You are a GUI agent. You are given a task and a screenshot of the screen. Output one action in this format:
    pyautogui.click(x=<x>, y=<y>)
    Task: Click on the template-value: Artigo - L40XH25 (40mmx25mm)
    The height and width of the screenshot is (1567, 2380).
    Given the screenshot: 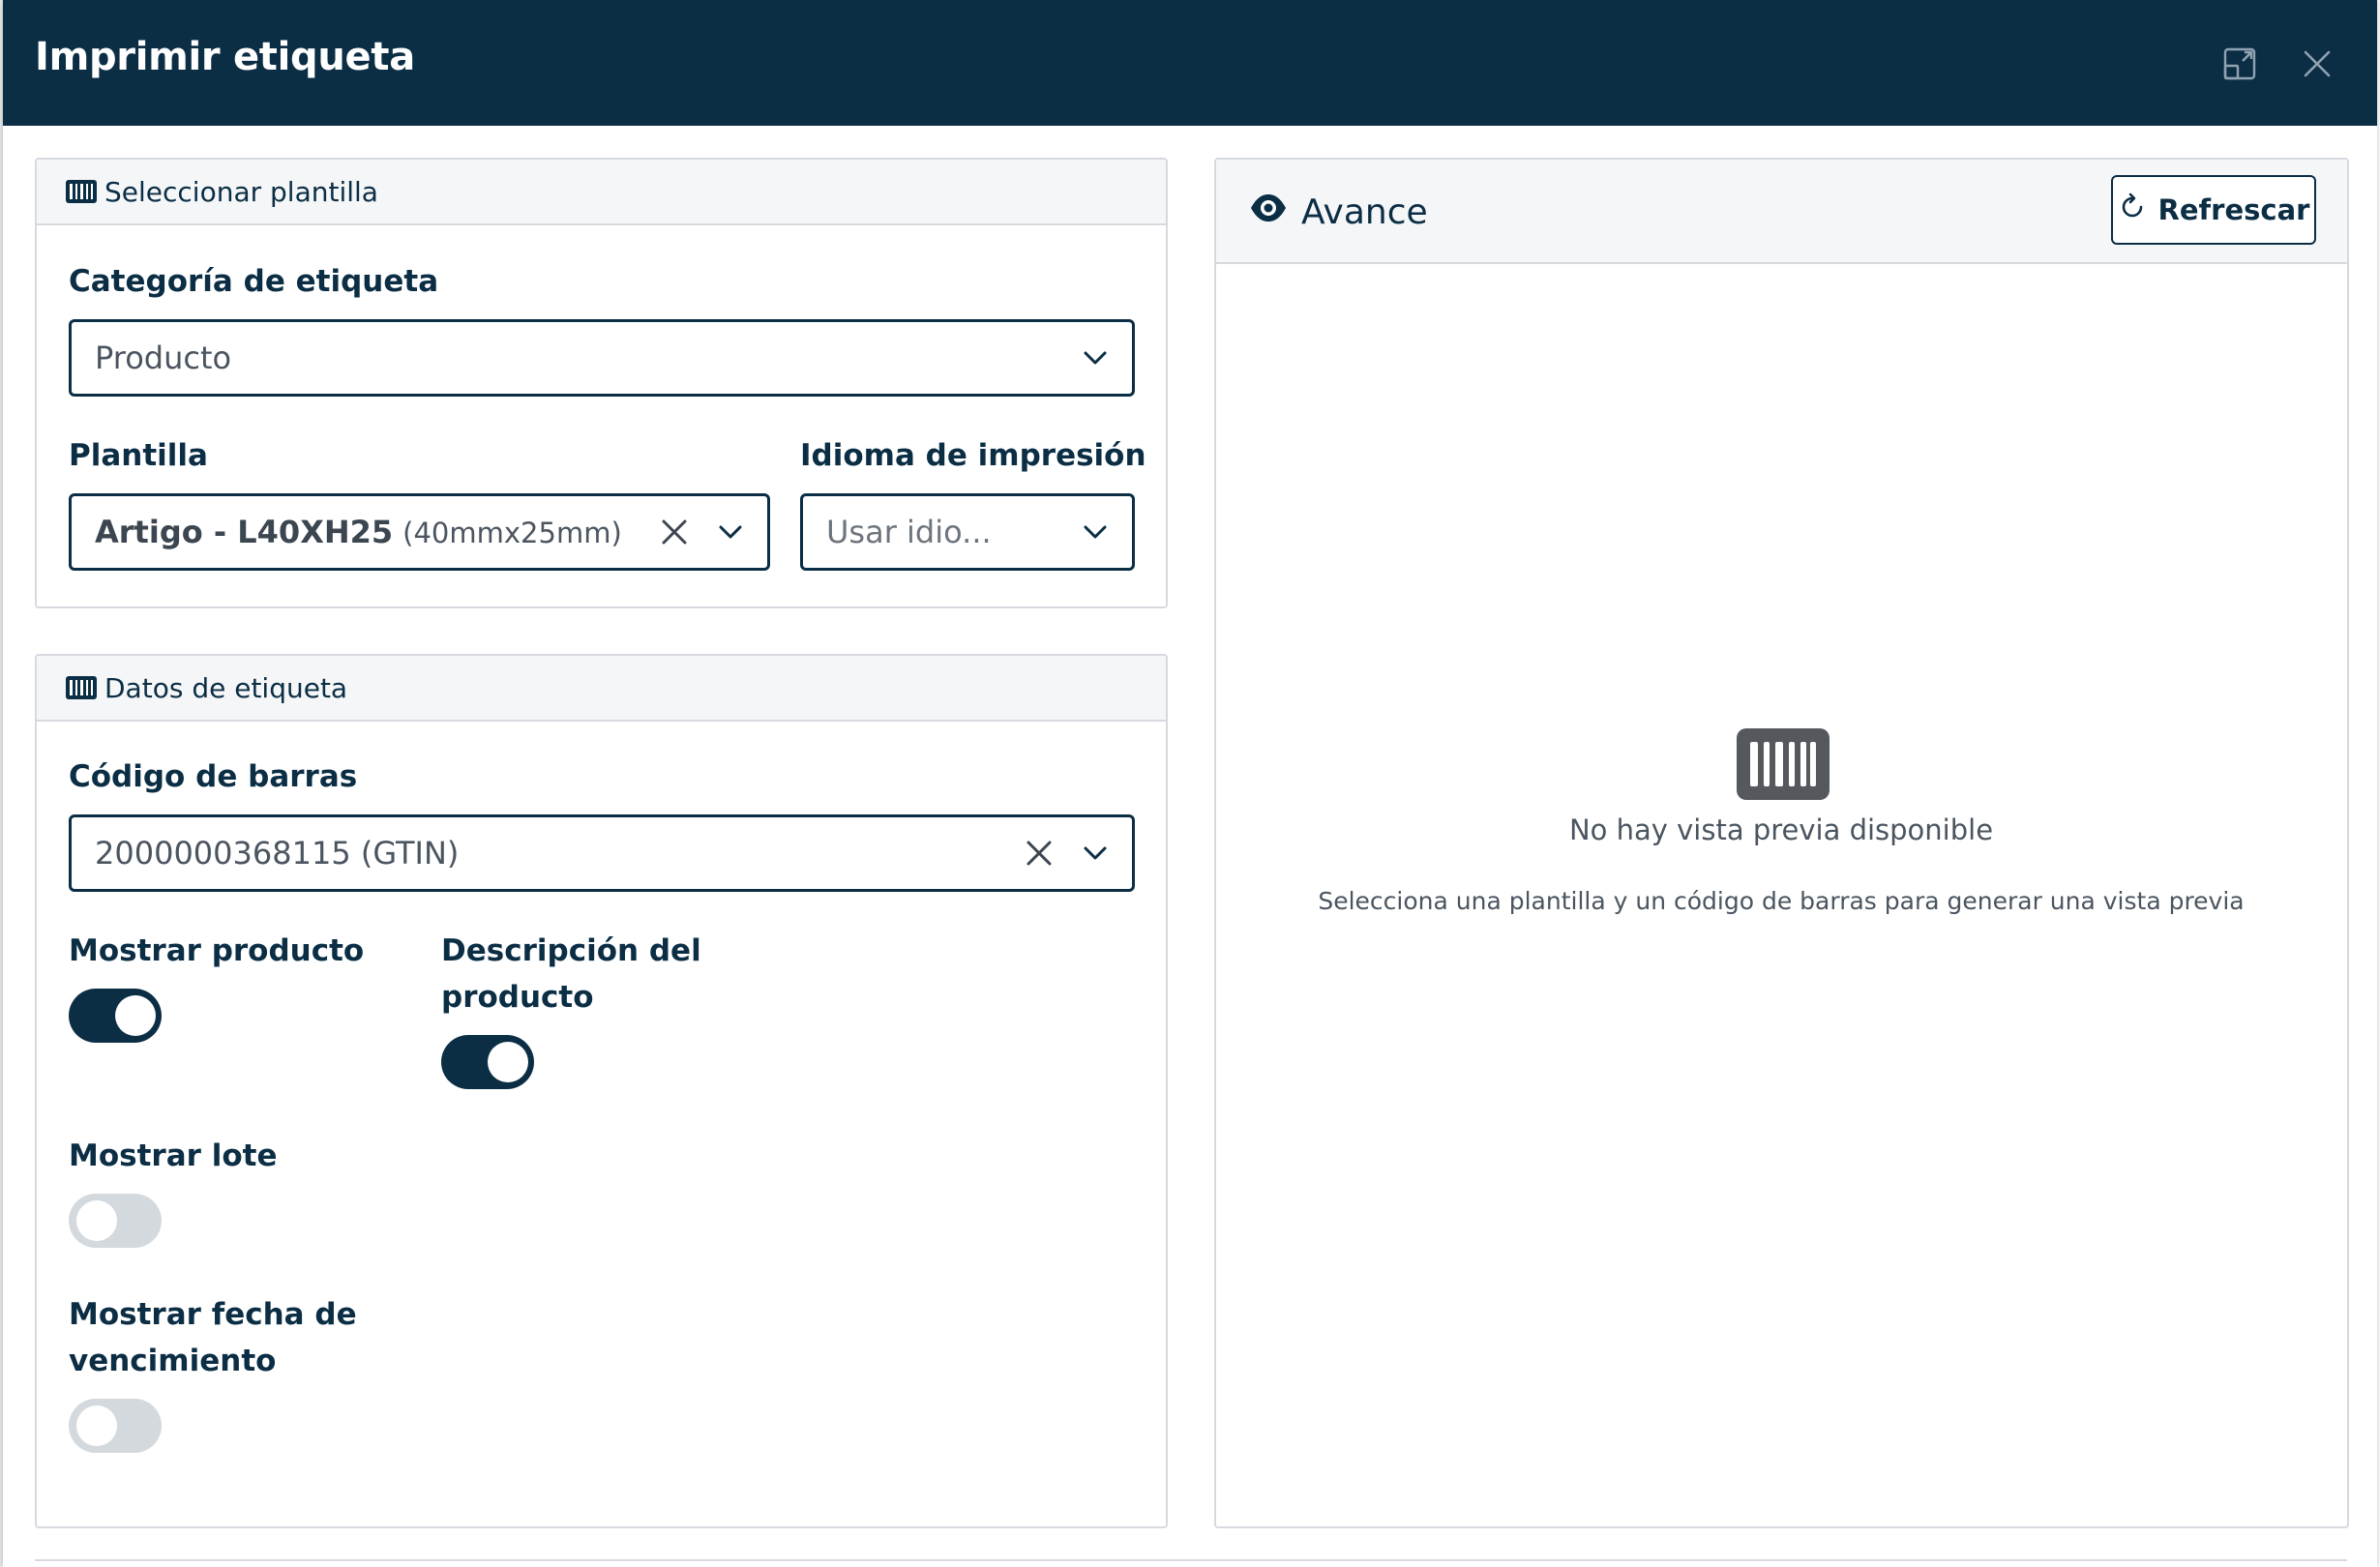 What is the action you would take?
    pyautogui.click(x=364, y=532)
    